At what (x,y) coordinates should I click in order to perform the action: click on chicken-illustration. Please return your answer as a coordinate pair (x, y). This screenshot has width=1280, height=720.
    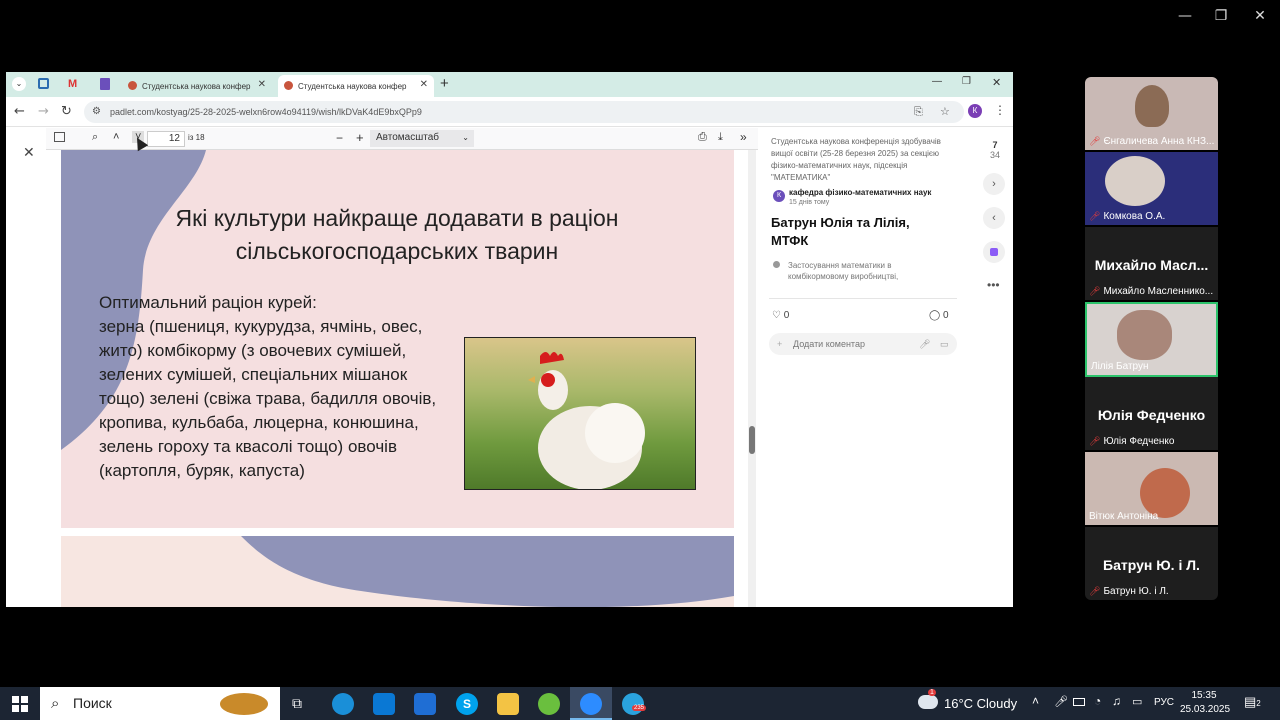
    Looking at the image, I should click on (586, 420).